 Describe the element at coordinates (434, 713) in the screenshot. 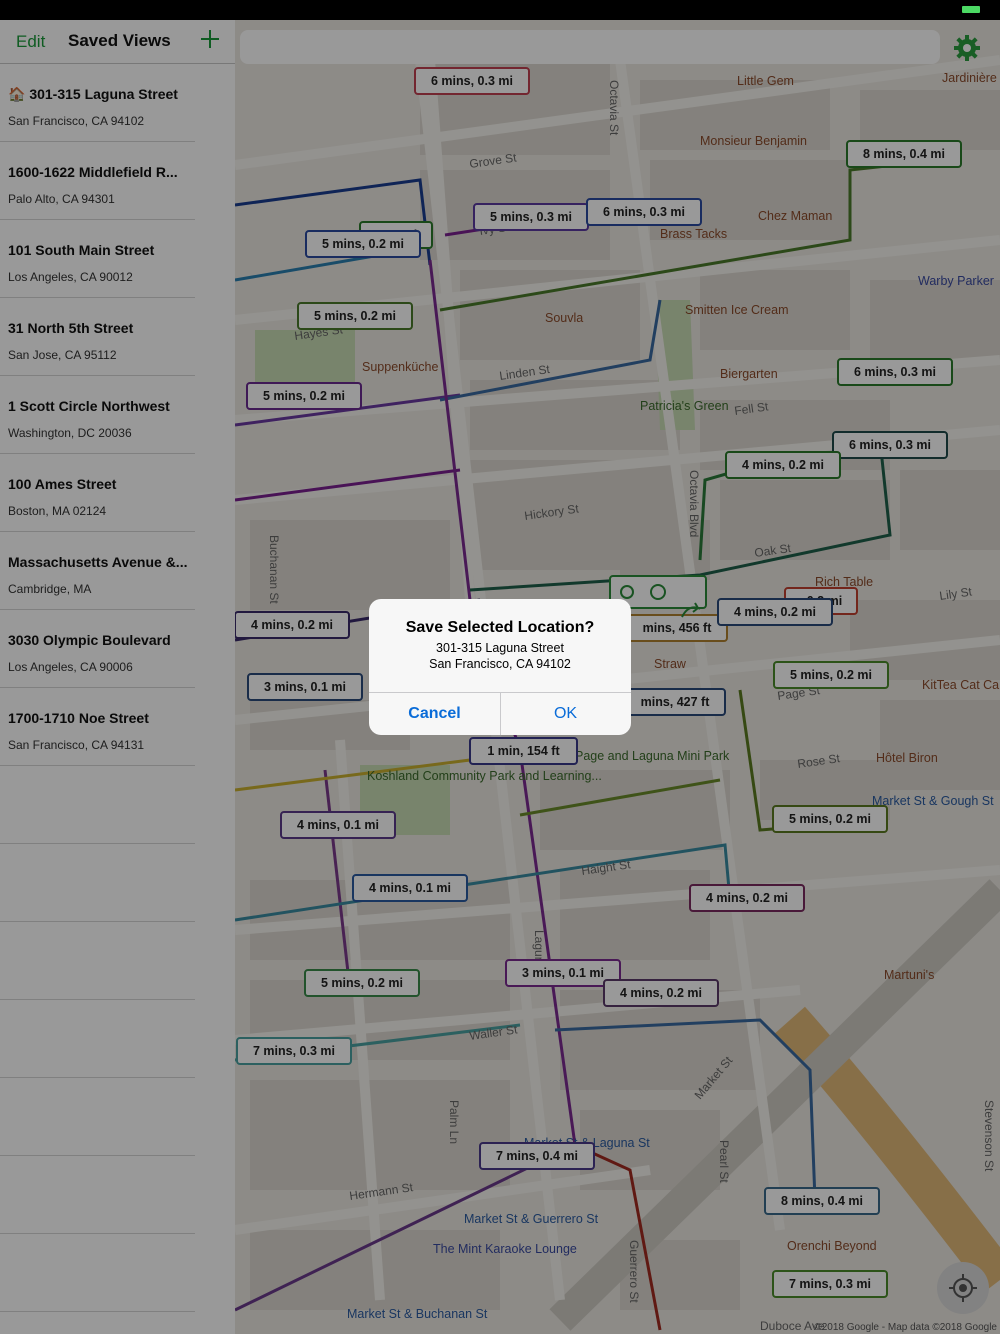

I see `cancel-button: Cancel` at that location.